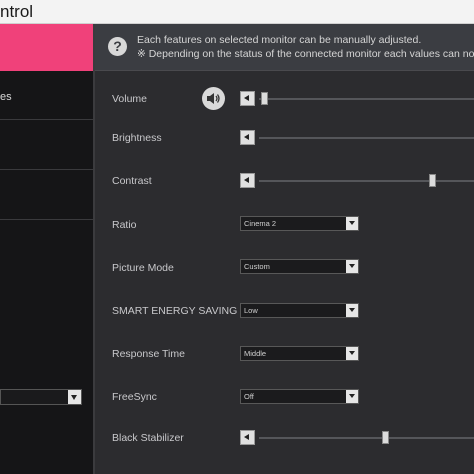  I want to click on picture-mode-select: Custom, so click(299, 266).